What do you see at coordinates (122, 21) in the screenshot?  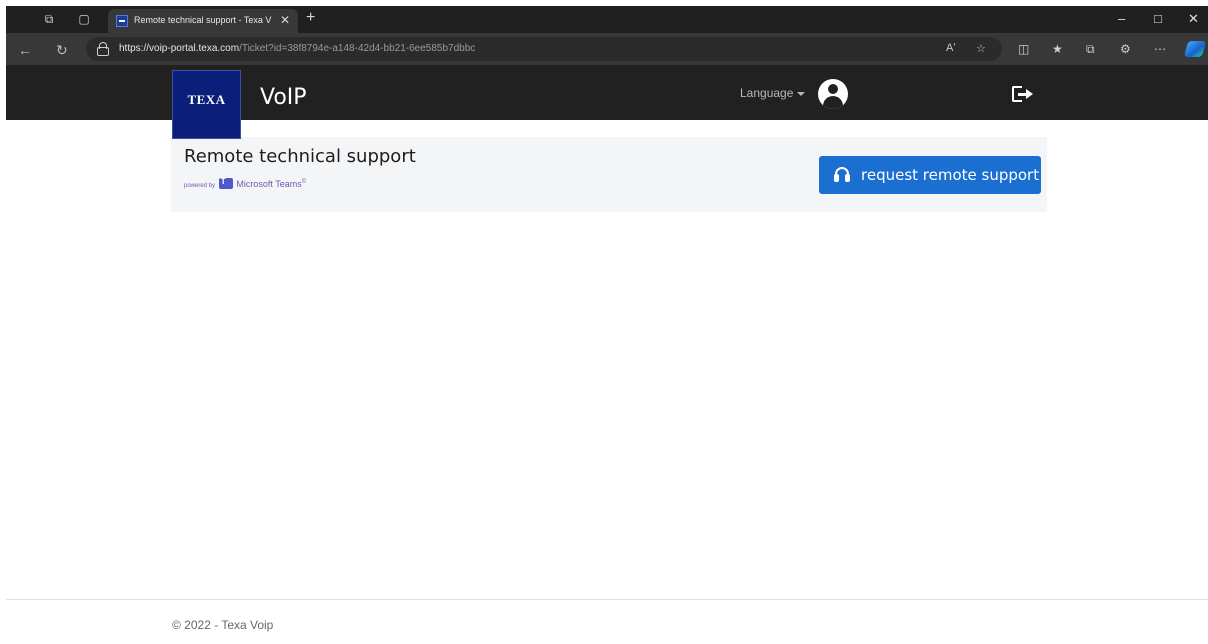 I see `texa-favicon` at bounding box center [122, 21].